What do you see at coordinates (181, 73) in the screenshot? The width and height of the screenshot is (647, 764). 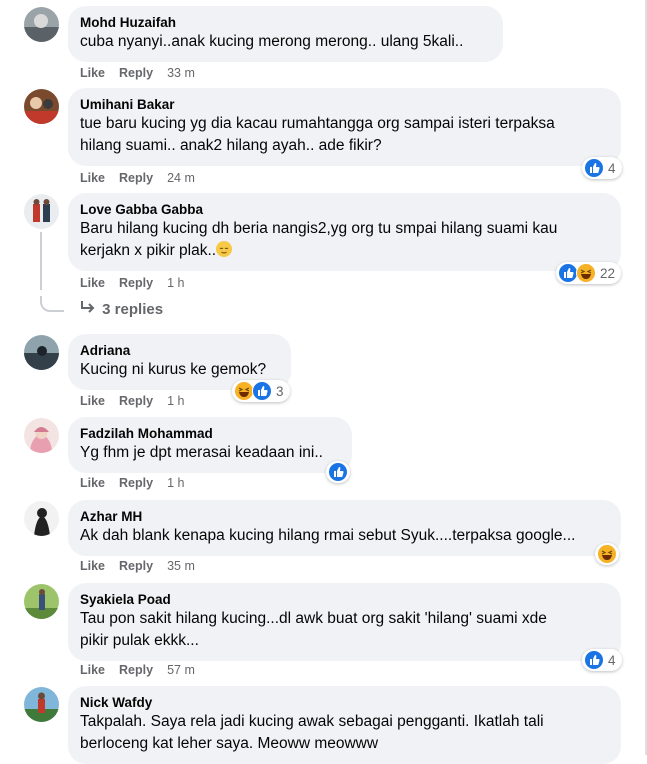 I see `comment-time: 33 m` at bounding box center [181, 73].